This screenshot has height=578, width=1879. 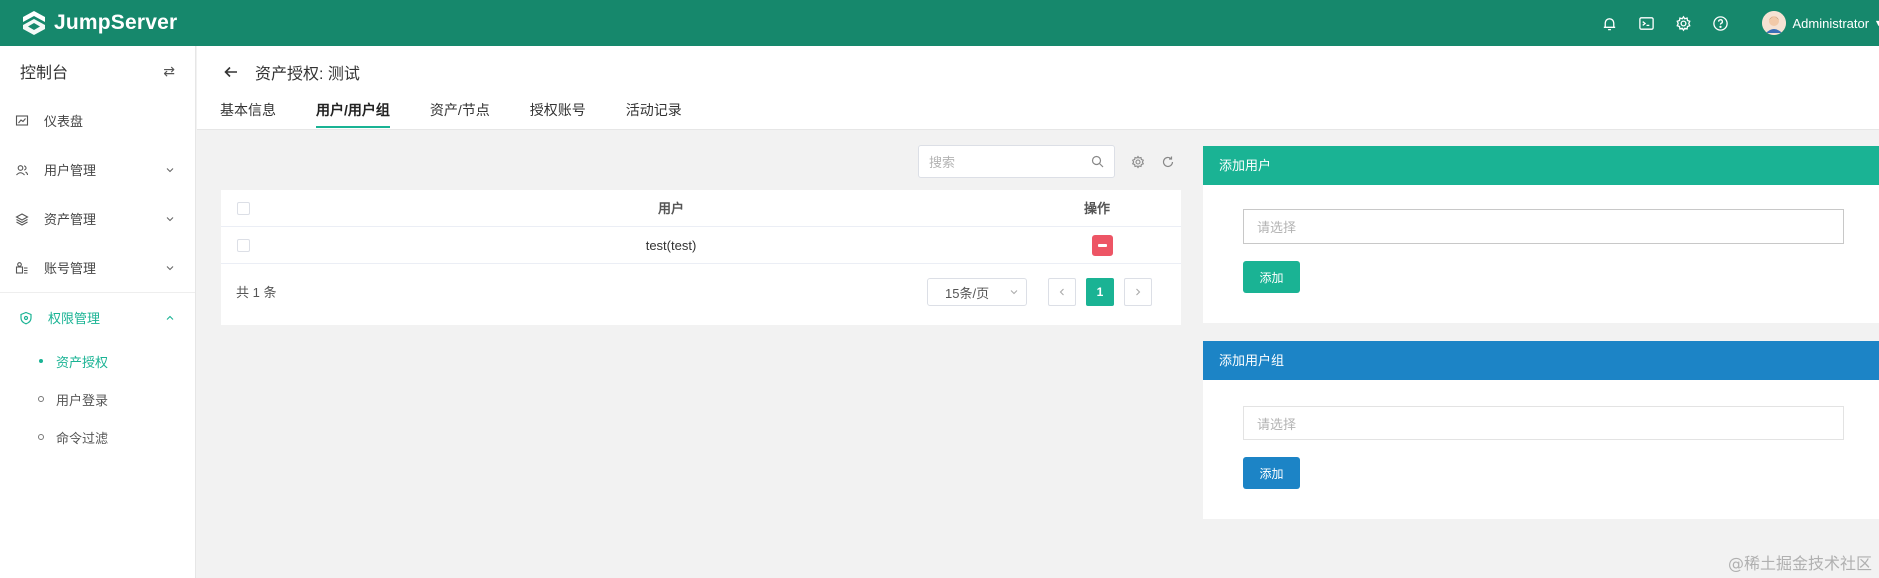 What do you see at coordinates (1168, 162) in the screenshot?
I see `refresh-icon` at bounding box center [1168, 162].